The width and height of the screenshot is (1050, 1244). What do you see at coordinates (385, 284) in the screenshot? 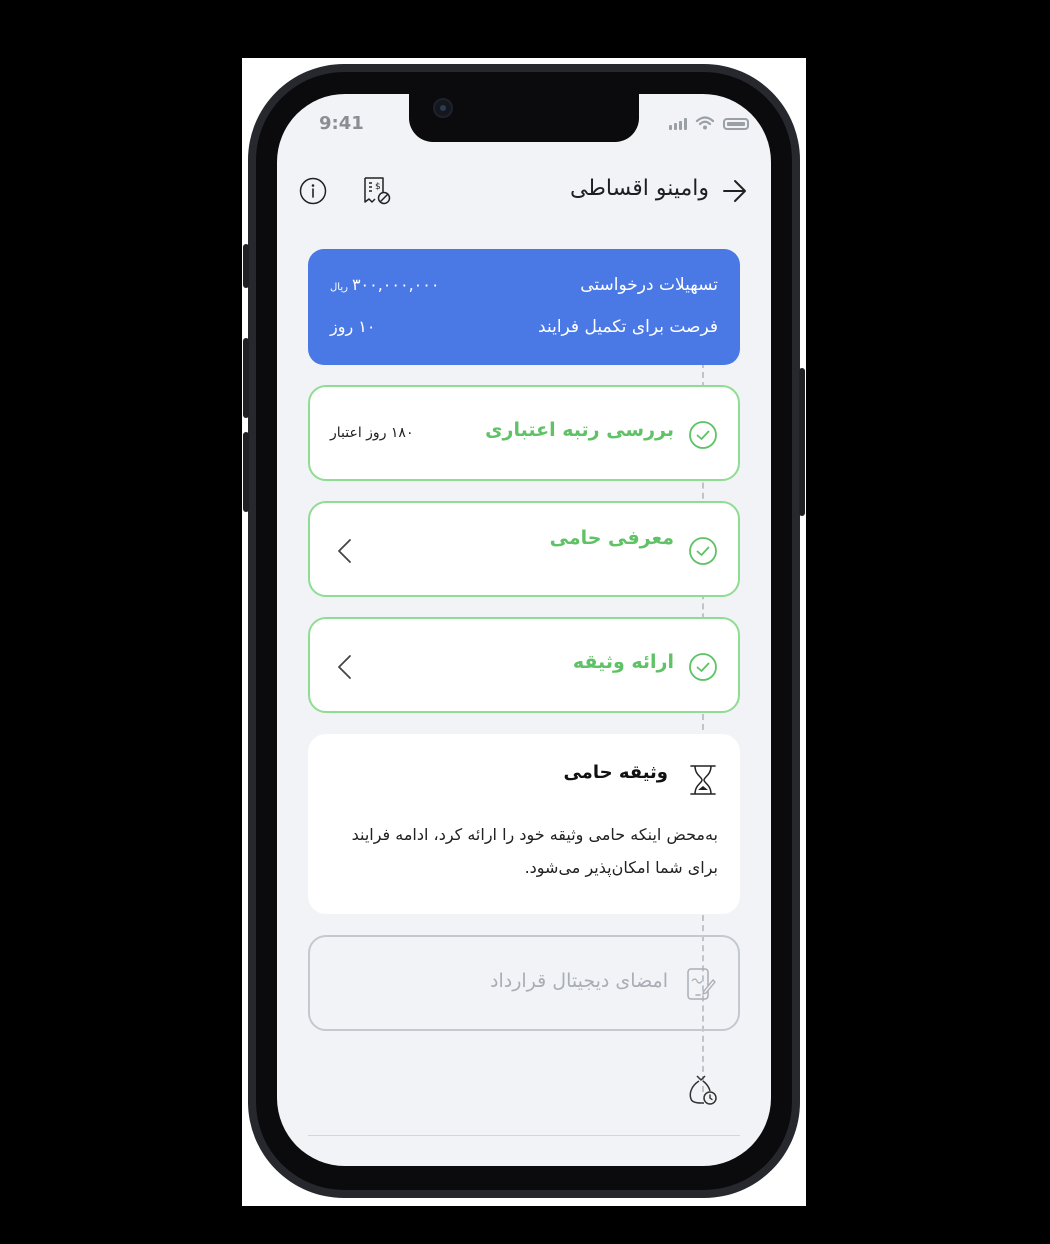
I see `requested-amount-value: ۳۰۰,۰۰۰,۰۰۰ریال` at bounding box center [385, 284].